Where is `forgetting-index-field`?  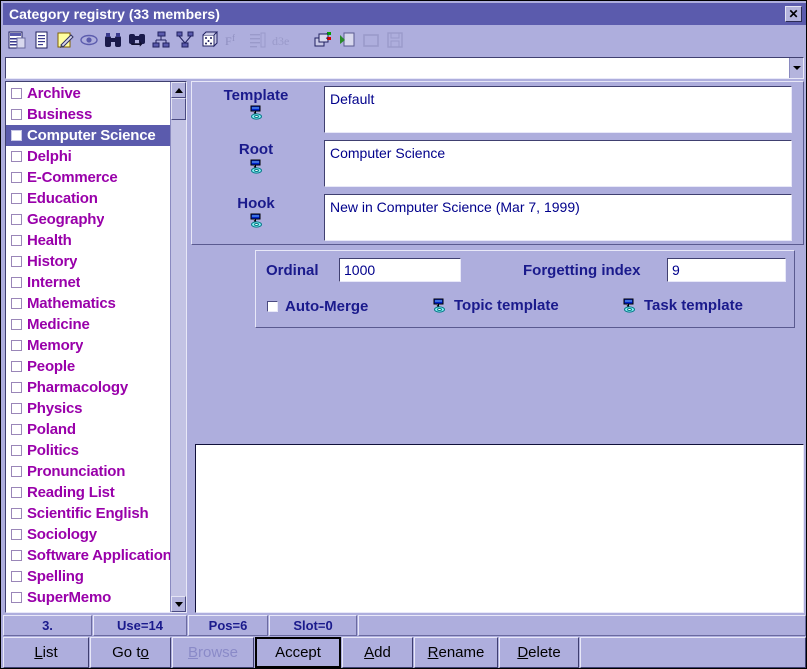
forgetting-index-field is located at coordinates (726, 270).